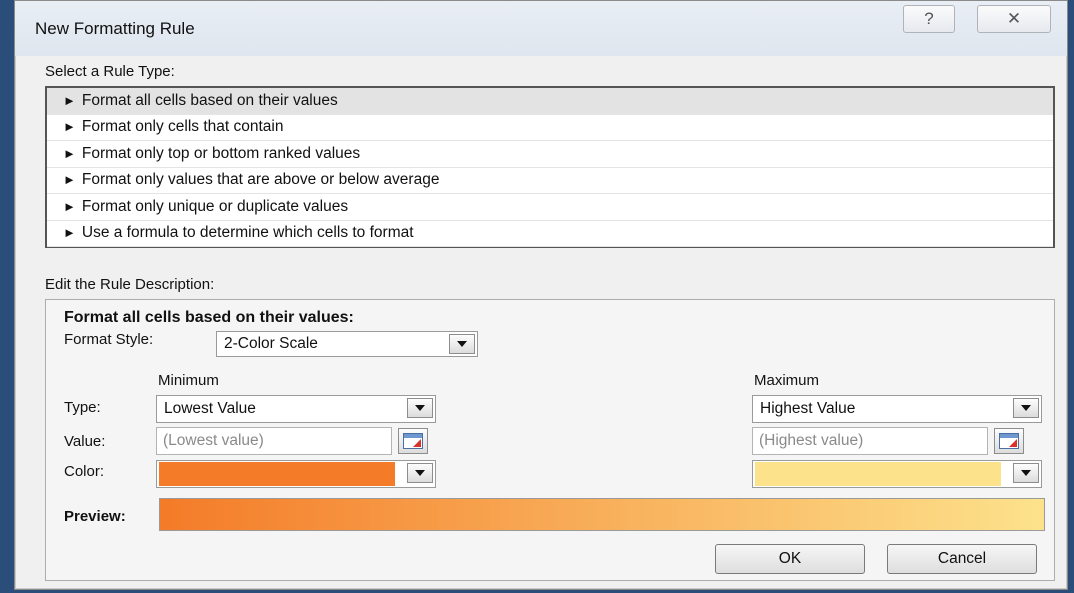  I want to click on title-bar: New Formatting Rule ? ✕, so click(541, 28).